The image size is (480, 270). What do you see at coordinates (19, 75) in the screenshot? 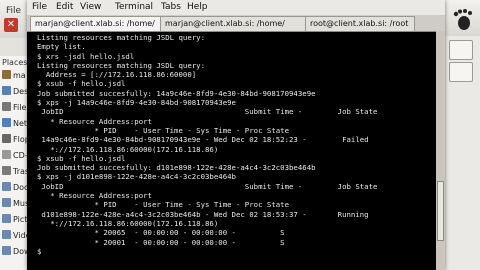
I see `sidebar-item-label: ma` at bounding box center [19, 75].